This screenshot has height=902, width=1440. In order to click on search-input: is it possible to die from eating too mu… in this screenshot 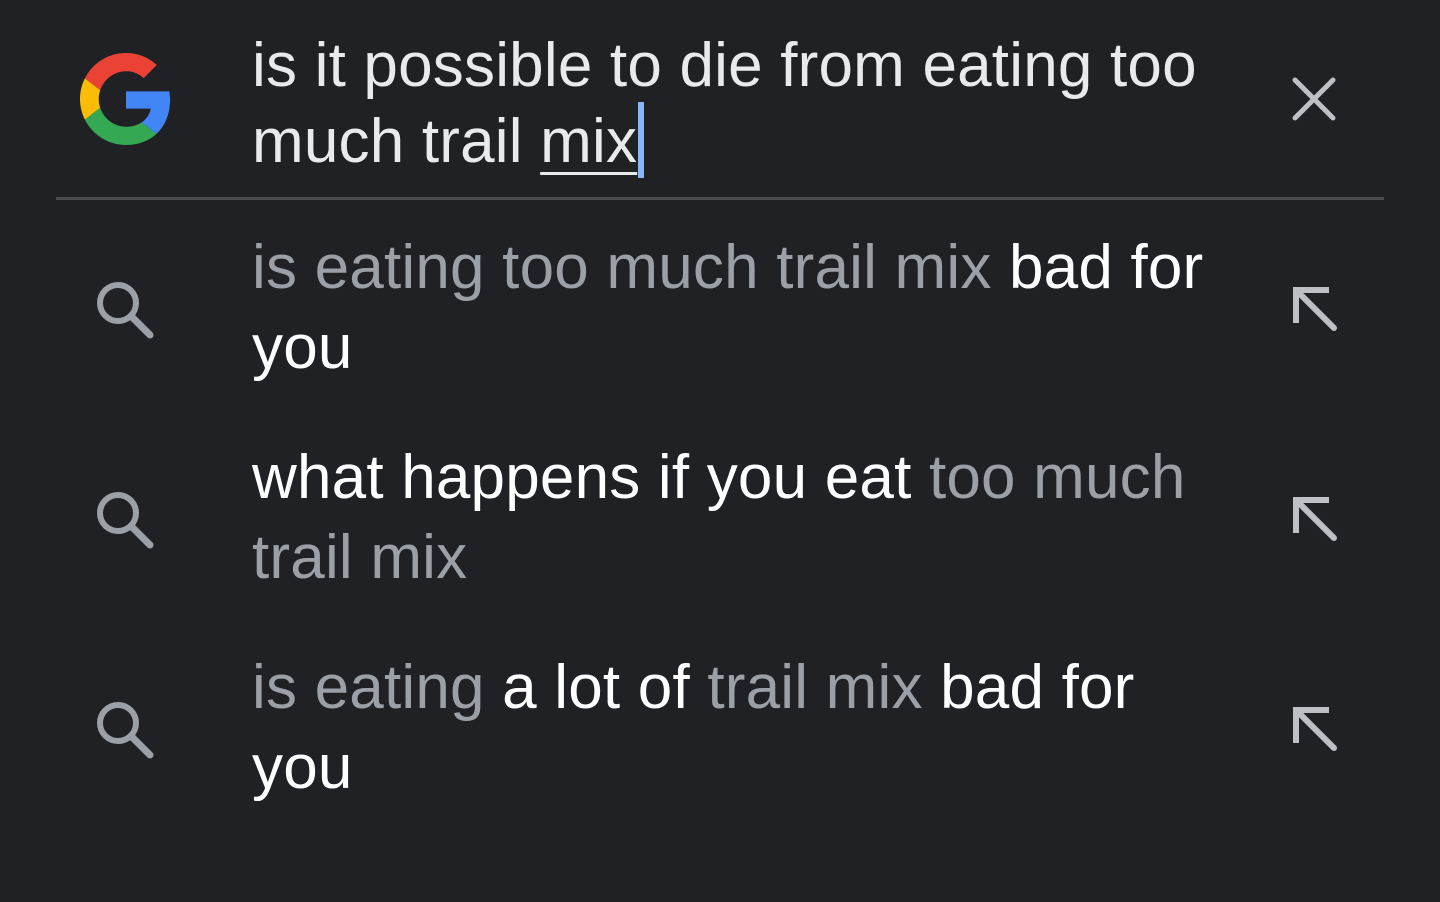, I will do `click(747, 104)`.